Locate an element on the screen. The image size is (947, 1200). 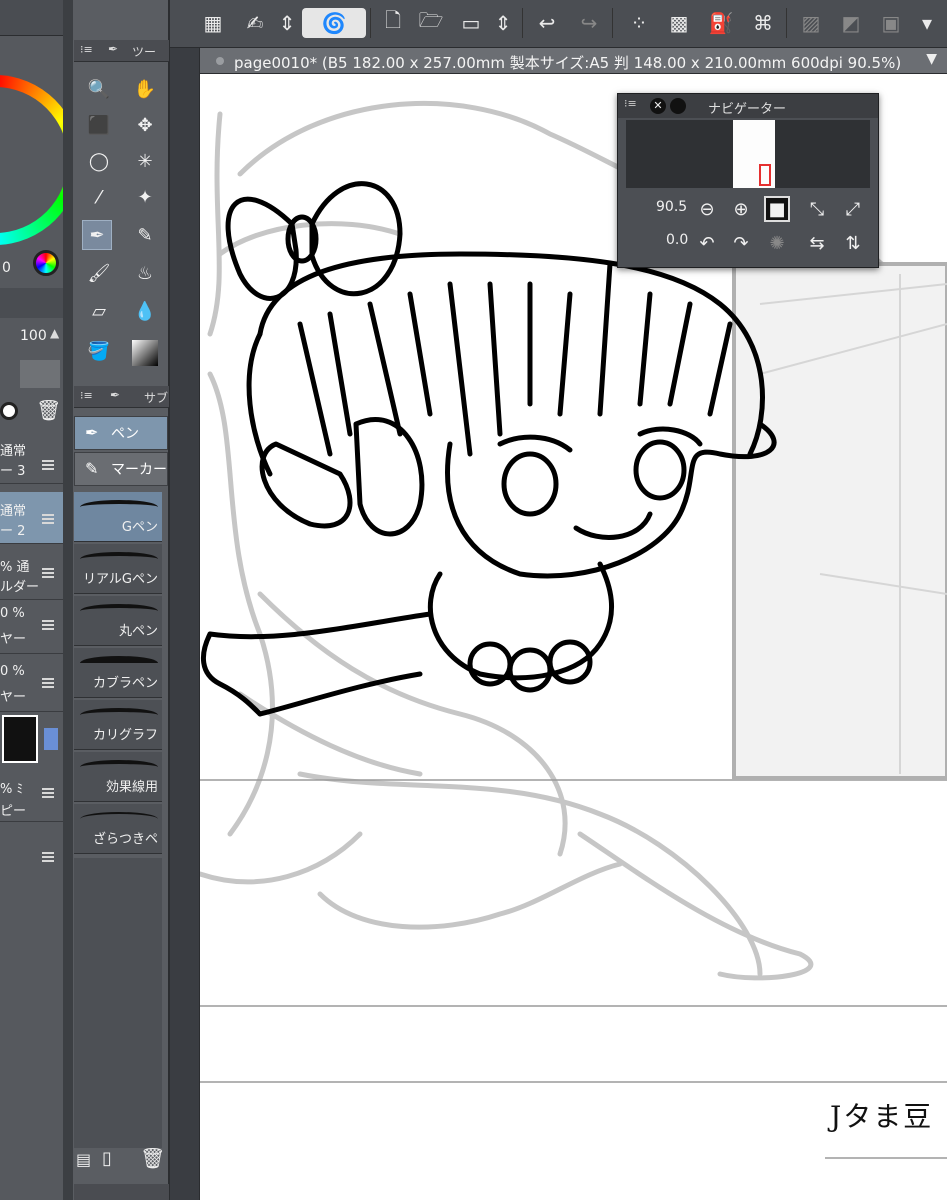
eraser-icon: ▱ is located at coordinates (99, 311).